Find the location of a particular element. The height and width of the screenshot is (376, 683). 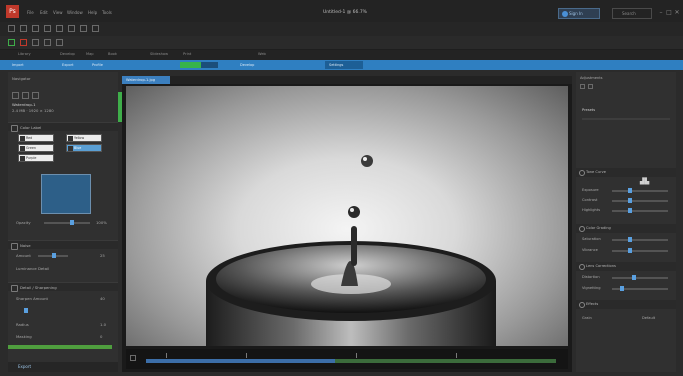

noise-slider-thumb is located at coordinates (54, 255).